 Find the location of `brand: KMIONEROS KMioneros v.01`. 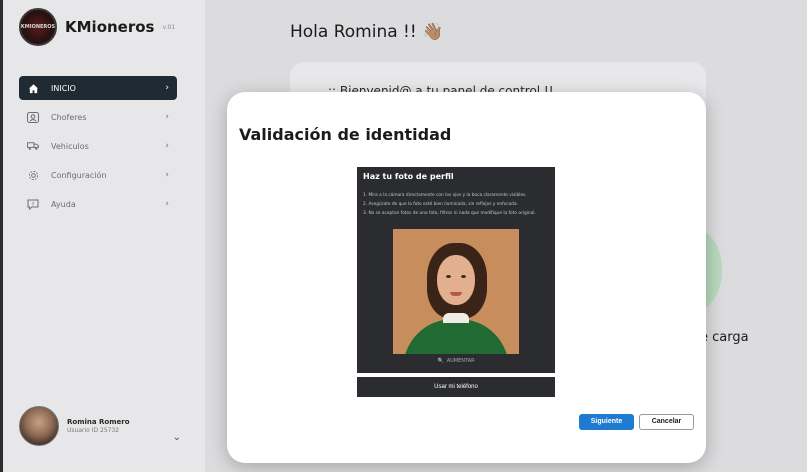

brand: KMIONEROS KMioneros v.01 is located at coordinates (97, 27).